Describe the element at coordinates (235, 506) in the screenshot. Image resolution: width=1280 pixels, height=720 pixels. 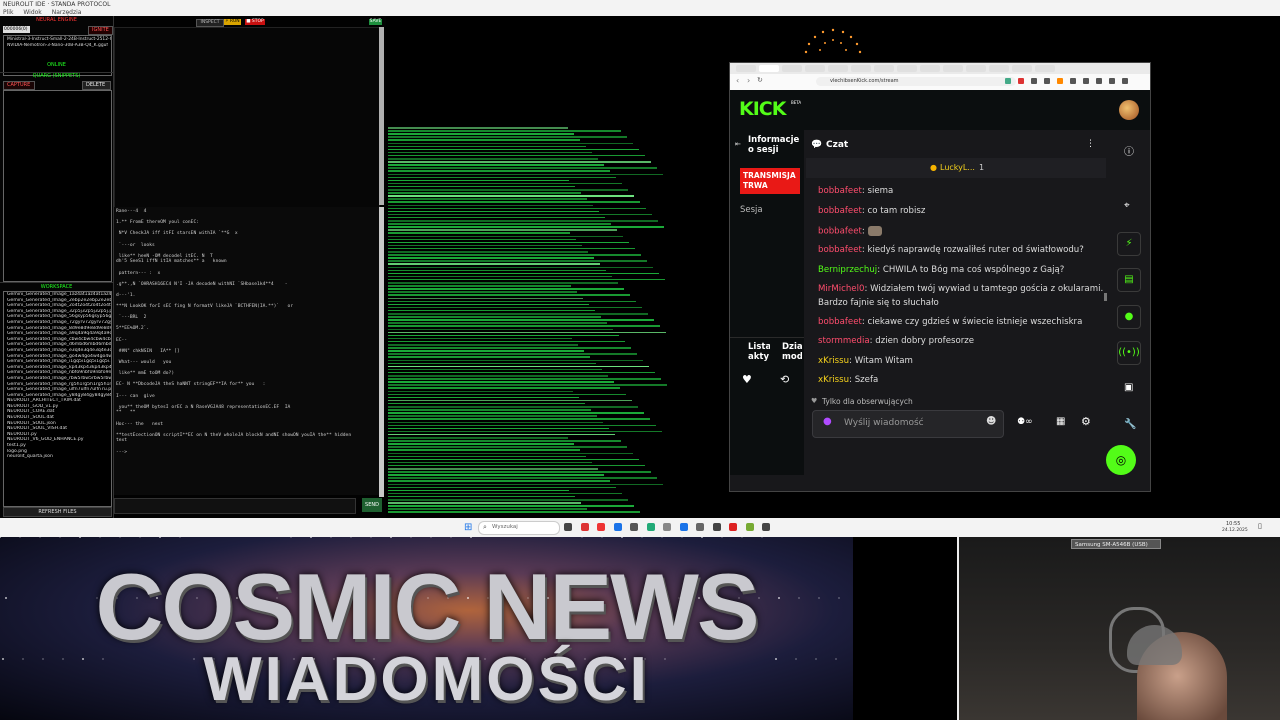
I see `prompt-input` at that location.